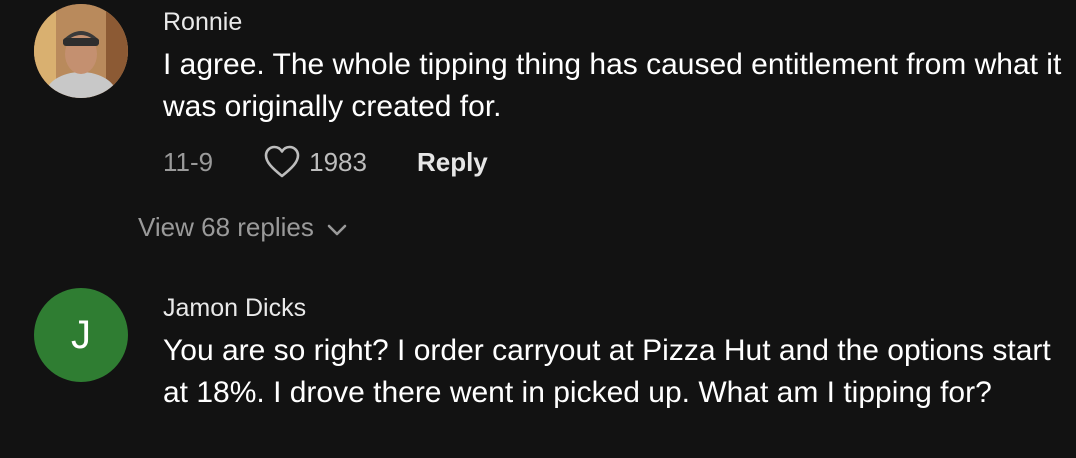 The image size is (1076, 458). What do you see at coordinates (202, 22) in the screenshot?
I see `comment-username: Ronnie` at bounding box center [202, 22].